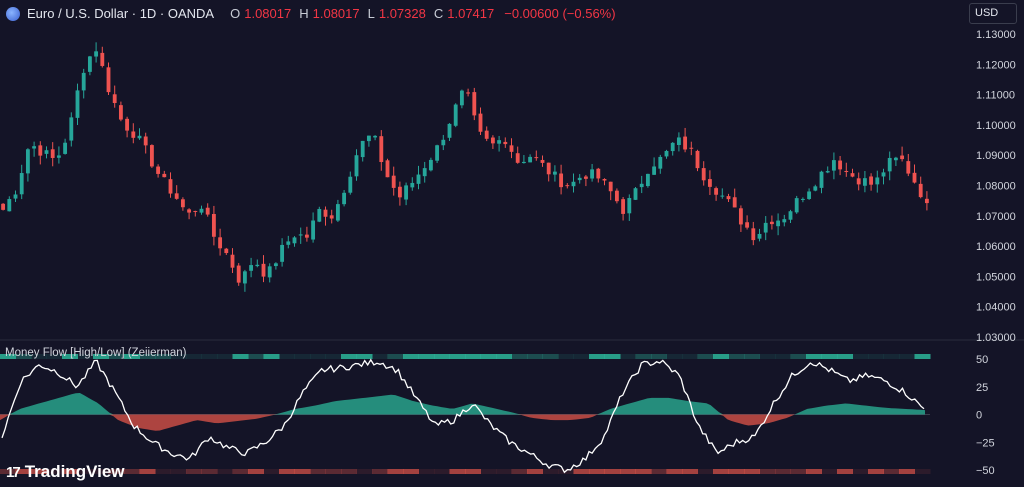  I want to click on indicator-axis-tick: −25, so click(985, 443).